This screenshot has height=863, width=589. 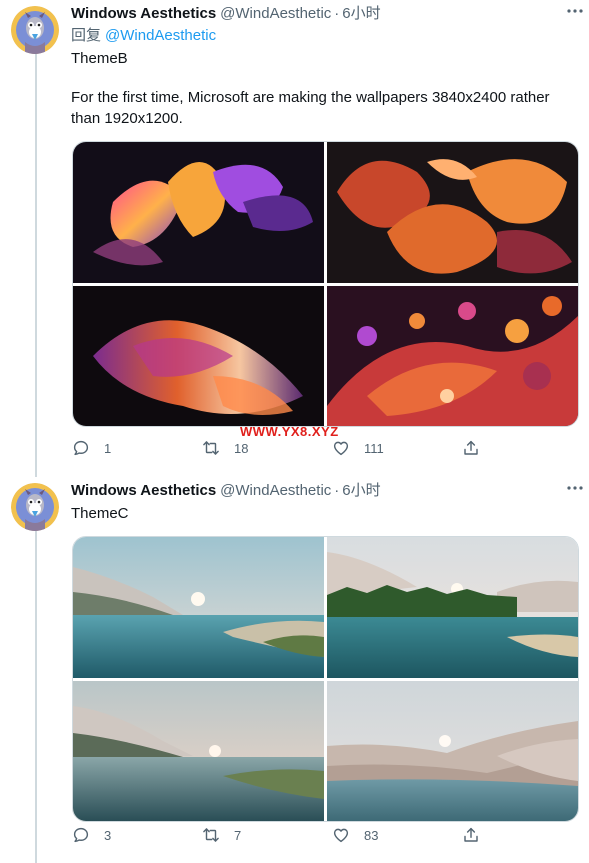 What do you see at coordinates (108, 835) in the screenshot?
I see `reply-count: 3` at bounding box center [108, 835].